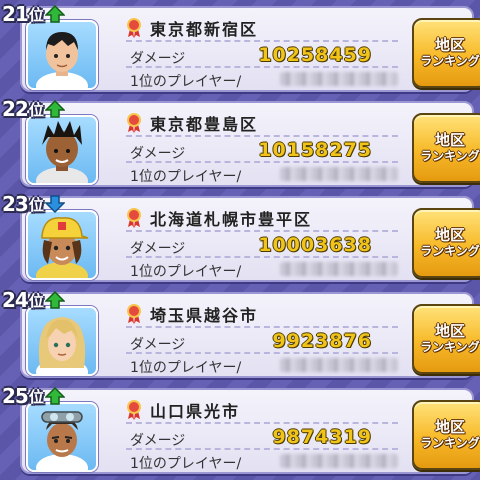 The width and height of the screenshot is (480, 480). I want to click on rank-value: 23, so click(15, 204).